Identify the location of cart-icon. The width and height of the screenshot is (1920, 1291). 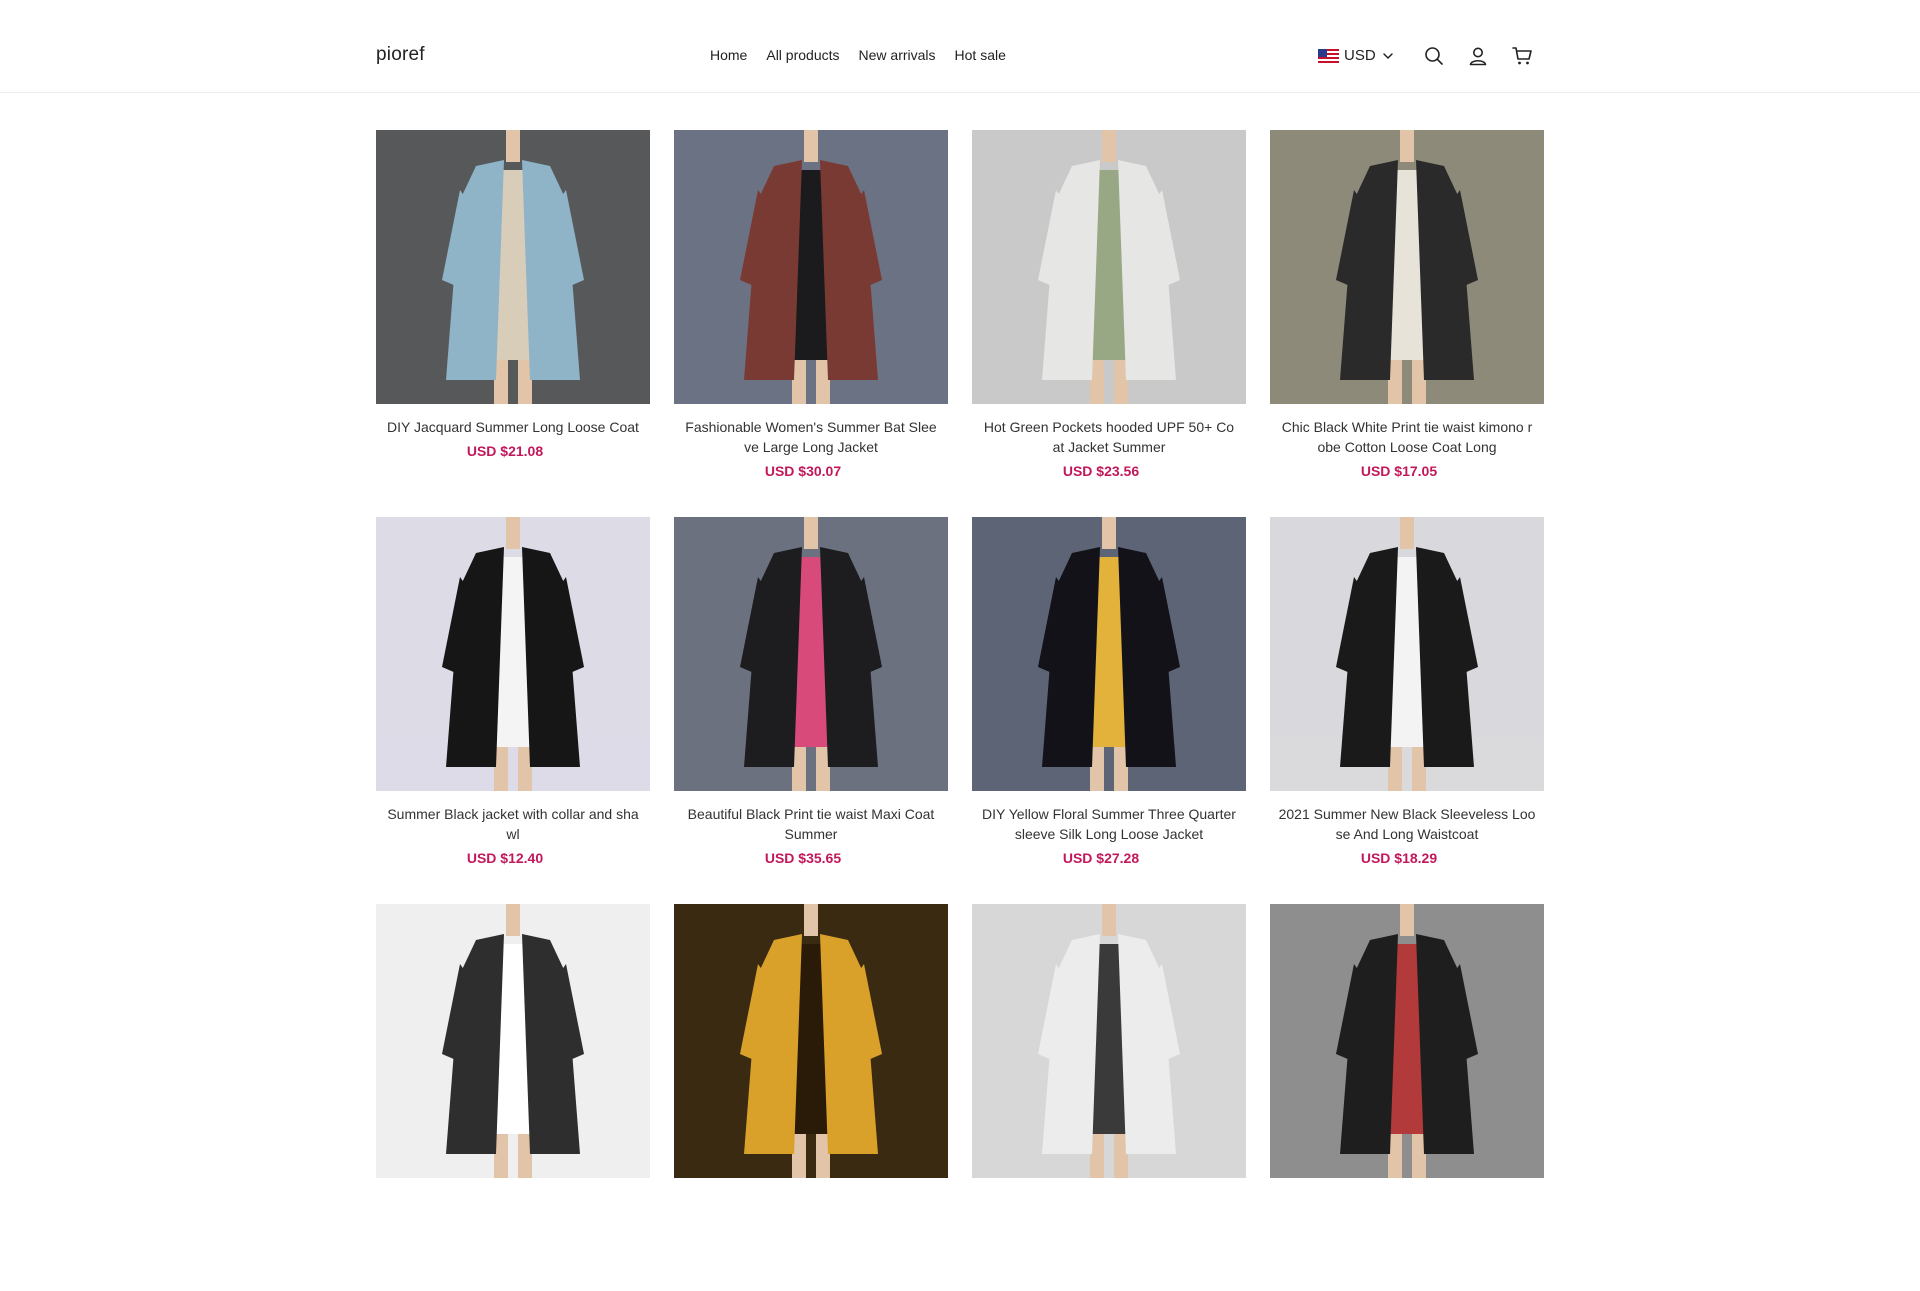
(1522, 56).